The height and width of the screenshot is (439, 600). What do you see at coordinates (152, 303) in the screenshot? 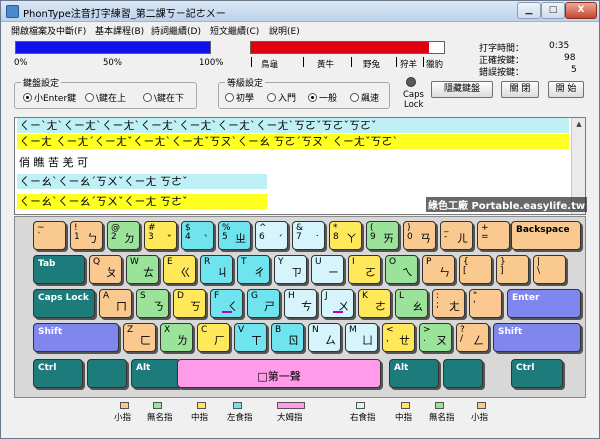
I see `key-S: Sㄋ` at bounding box center [152, 303].